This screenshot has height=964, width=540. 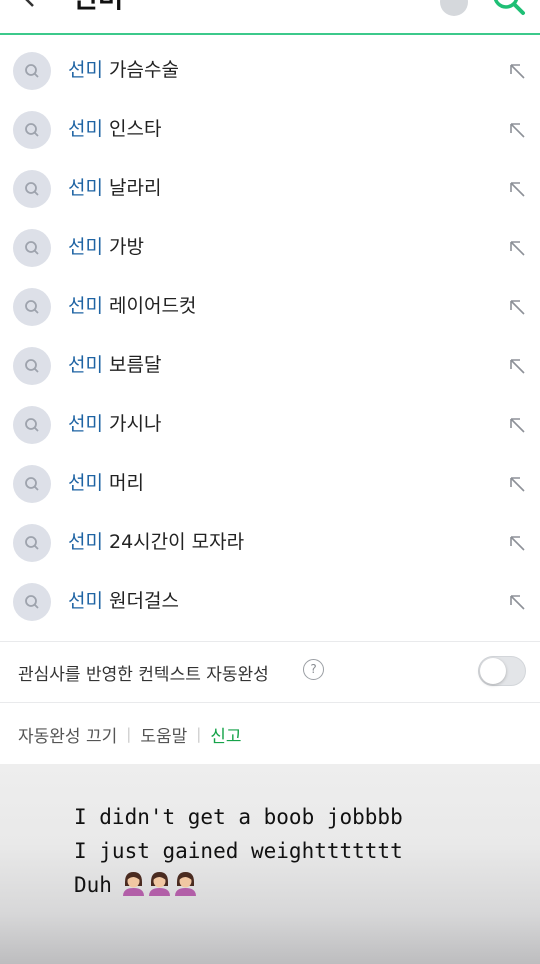 I want to click on suggestion-rest: 원더걸스, so click(x=140, y=601).